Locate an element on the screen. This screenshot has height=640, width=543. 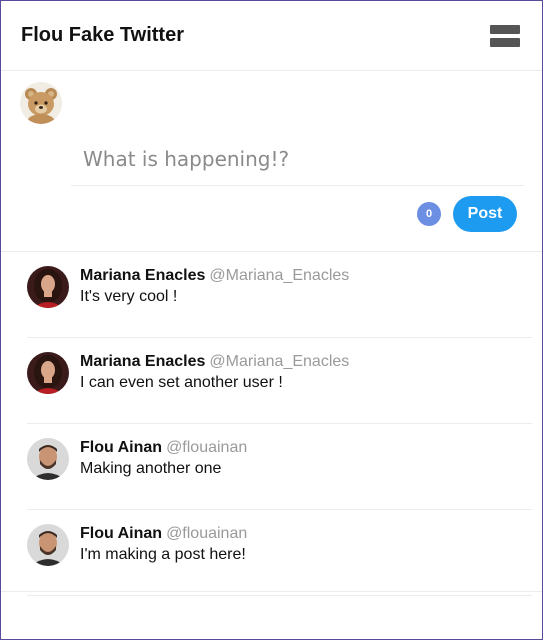
teddy-bear-avatar is located at coordinates (41, 103).